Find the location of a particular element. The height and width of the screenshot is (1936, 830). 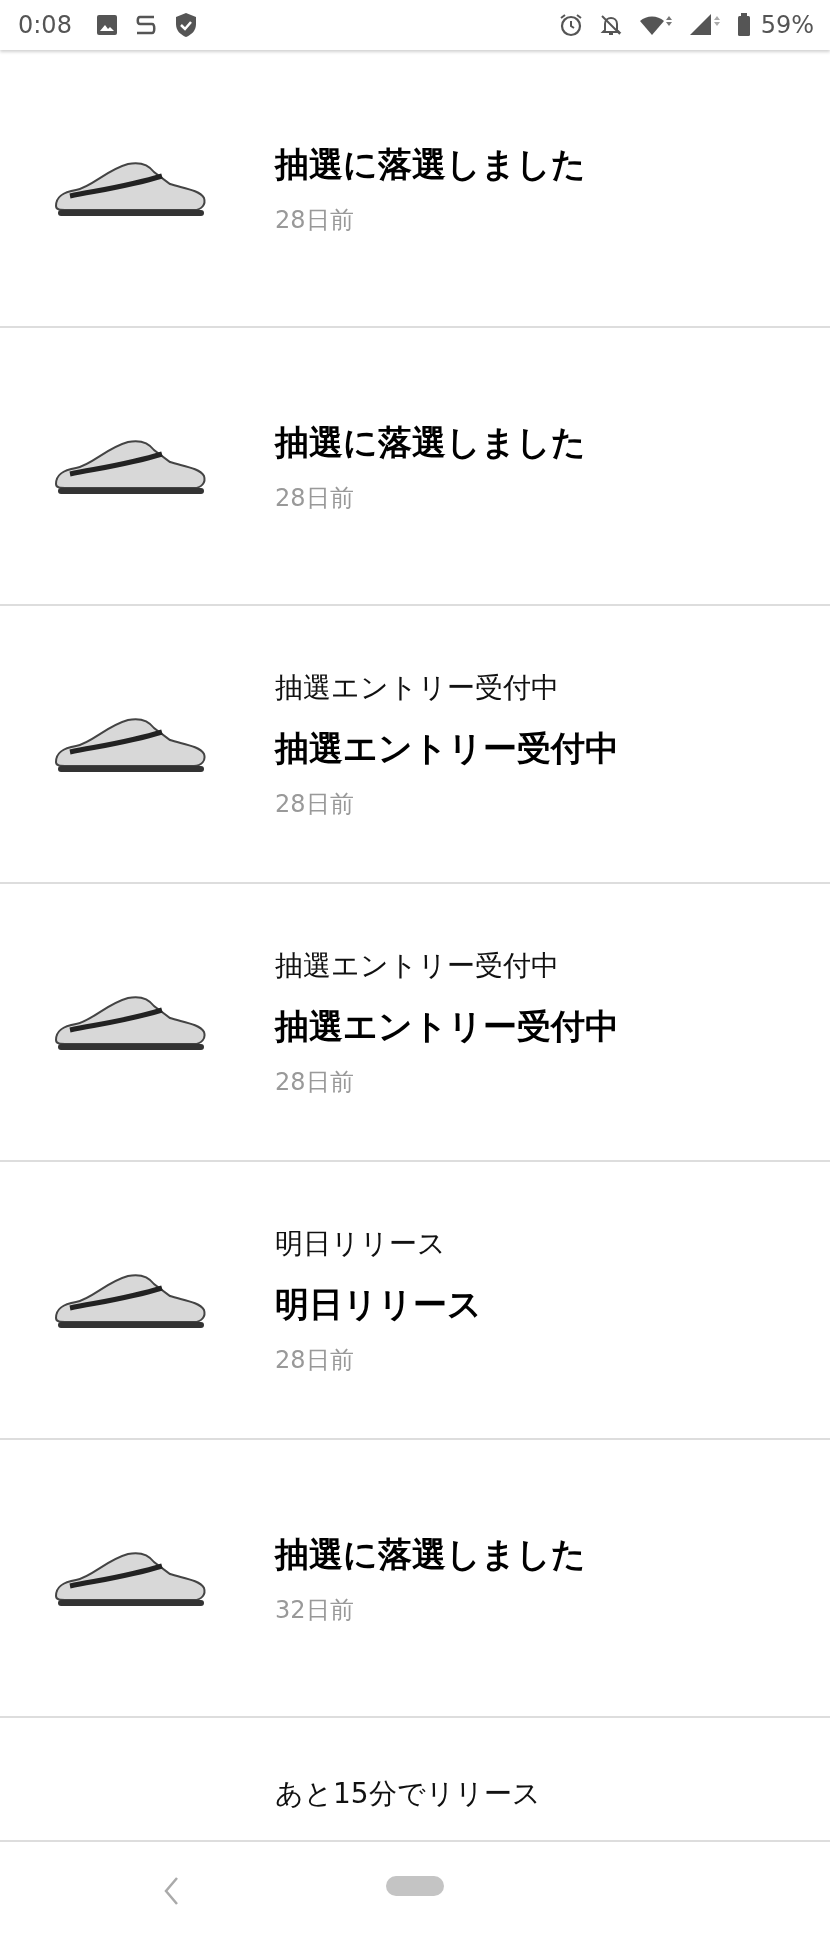

signal-icon is located at coordinates (704, 25).